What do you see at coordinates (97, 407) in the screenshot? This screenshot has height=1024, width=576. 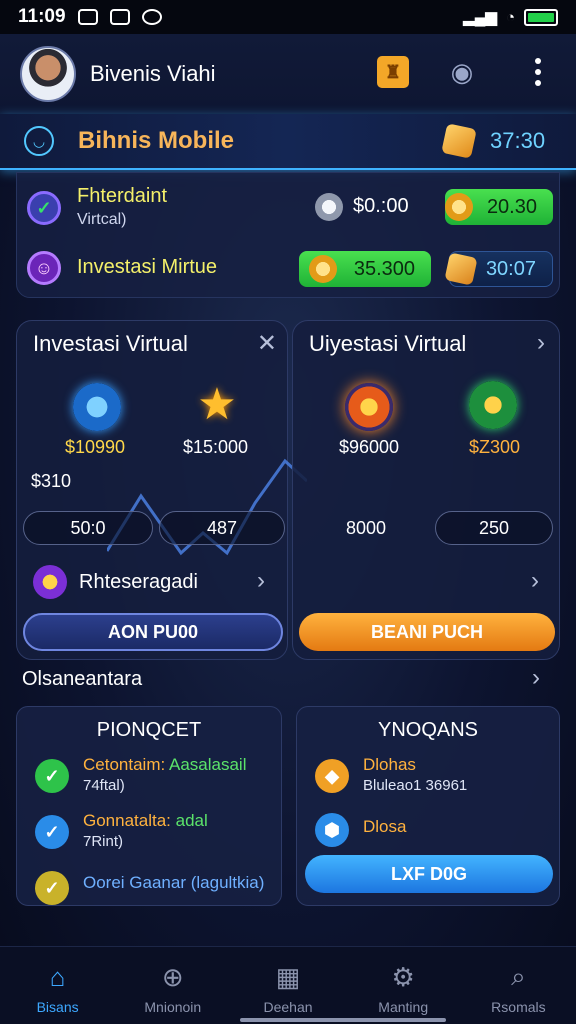 I see `blue-gem-icon` at bounding box center [97, 407].